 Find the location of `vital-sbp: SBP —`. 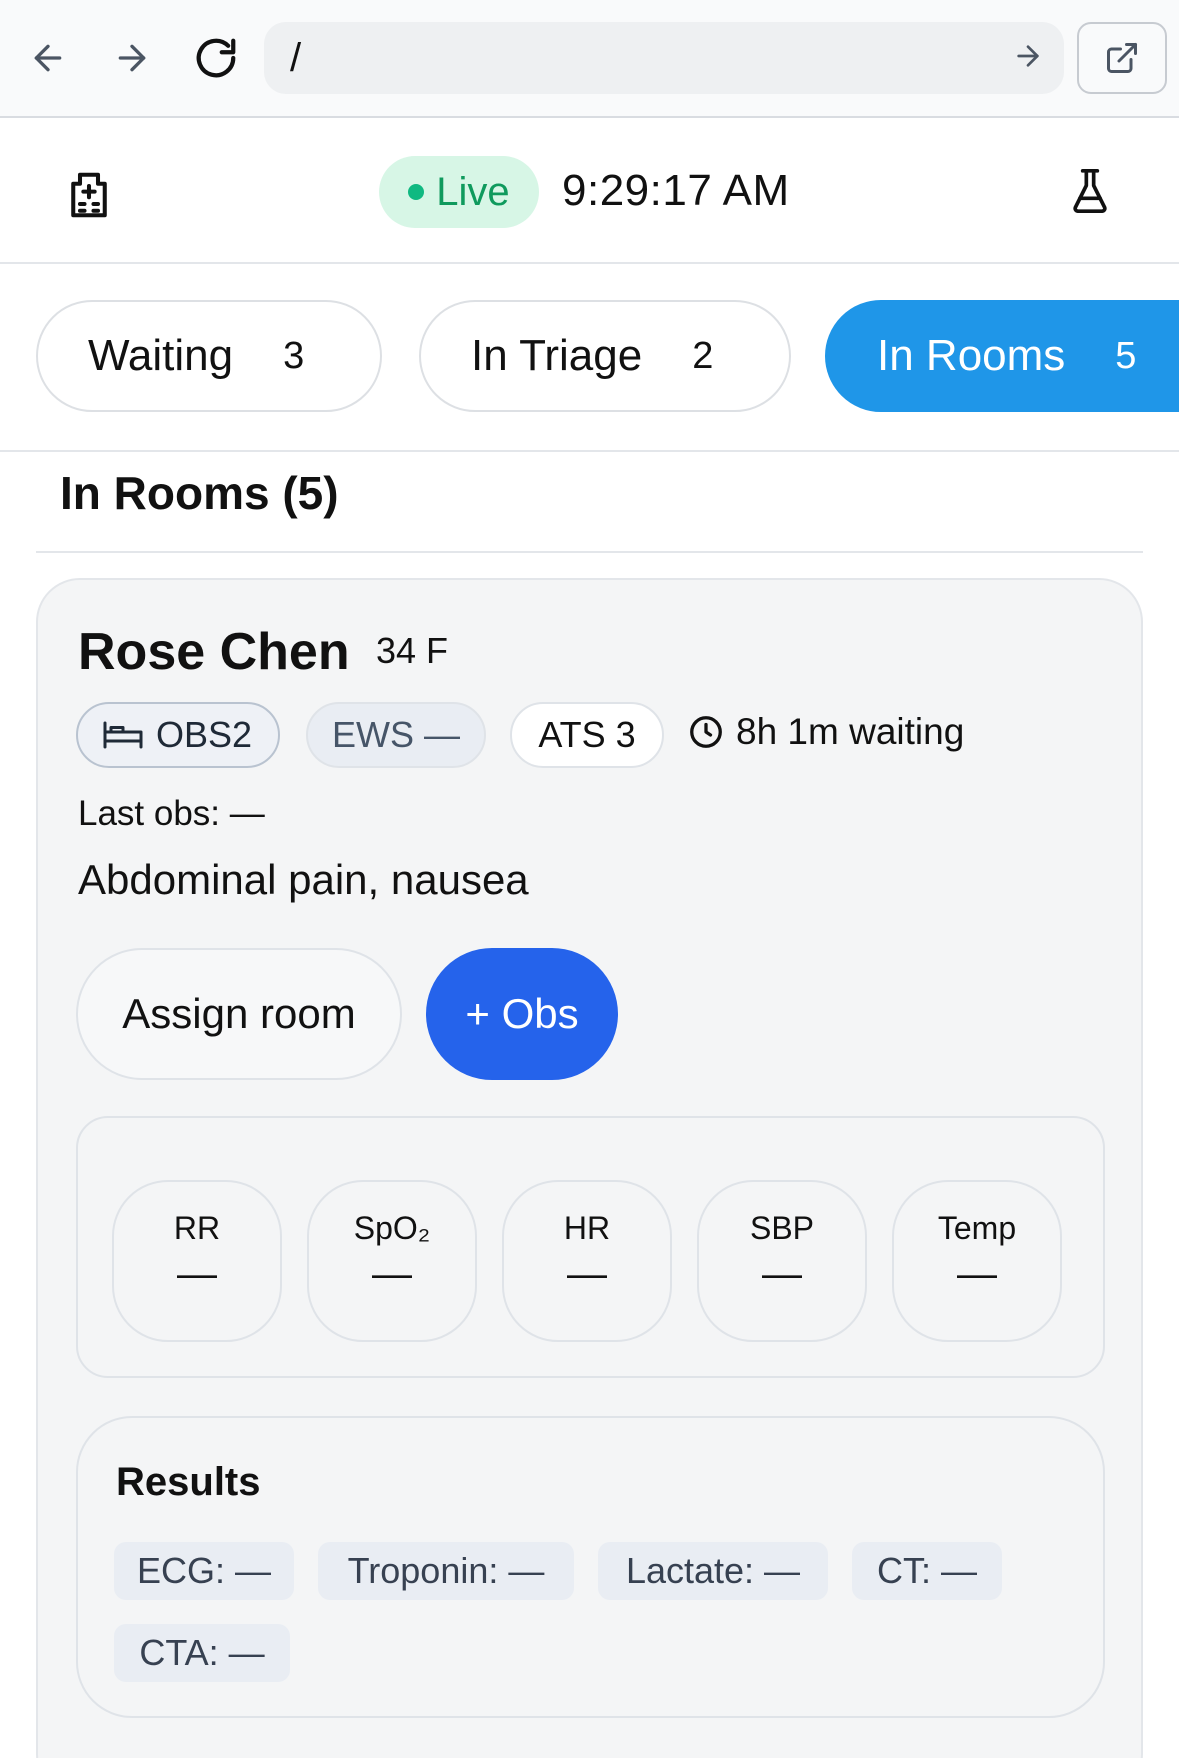

vital-sbp: SBP — is located at coordinates (782, 1261).